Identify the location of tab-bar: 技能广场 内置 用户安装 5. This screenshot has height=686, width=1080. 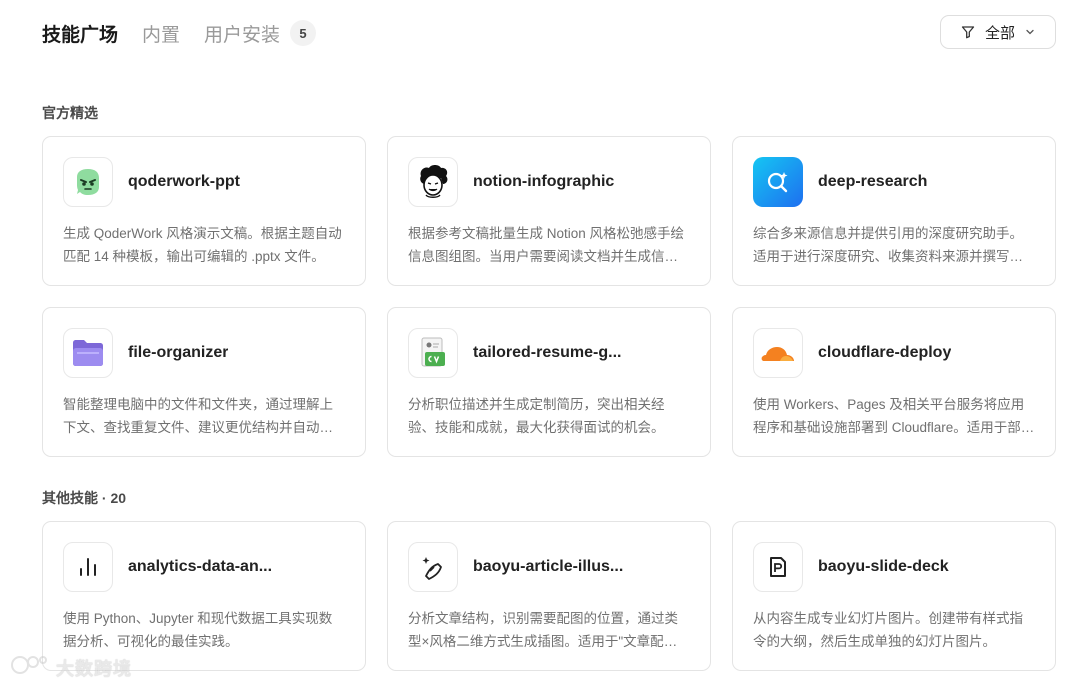
(549, 33).